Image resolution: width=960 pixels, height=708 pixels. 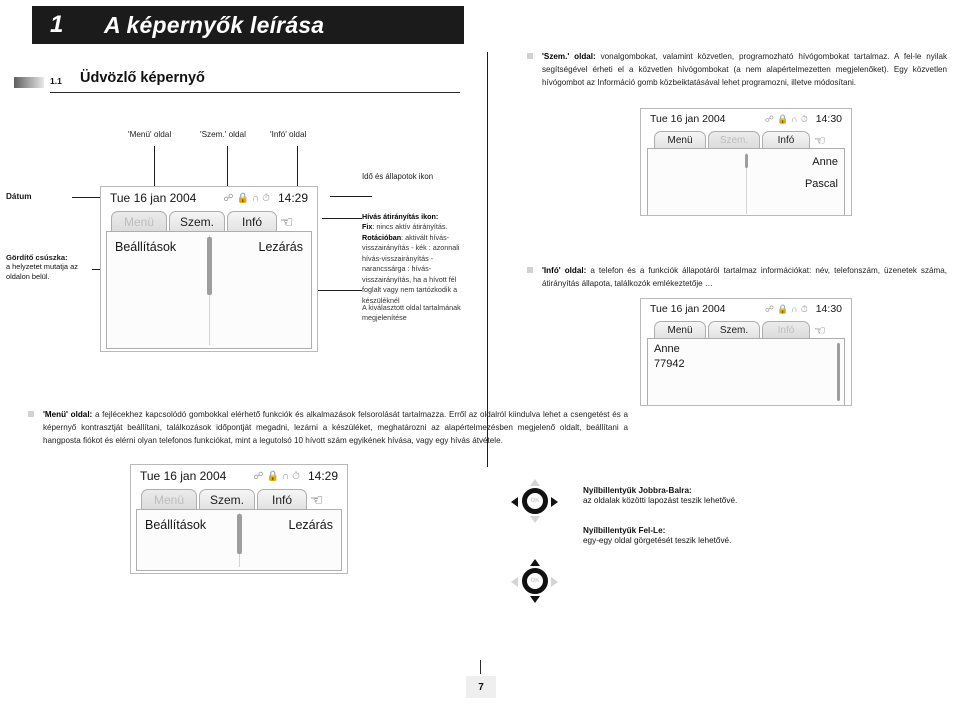 I want to click on column-divider, so click(x=487, y=259).